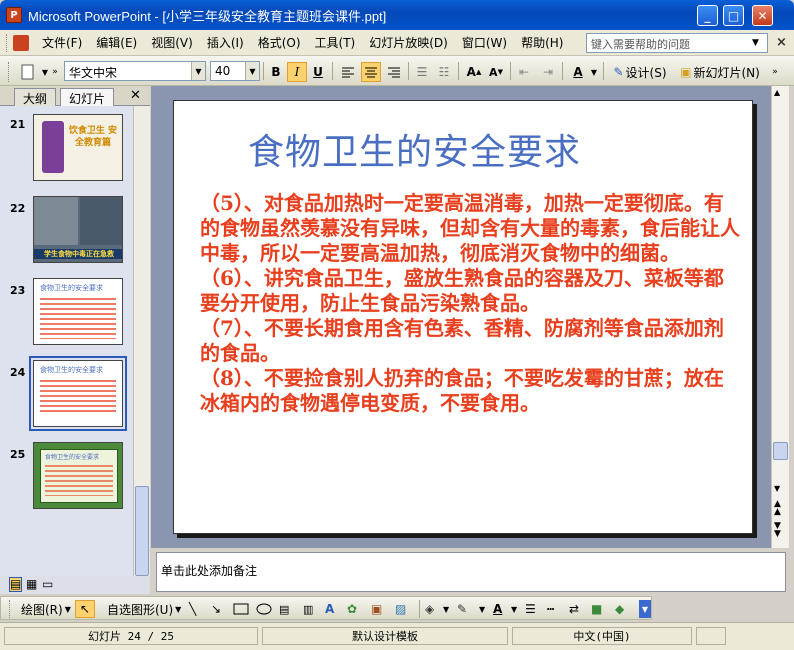 This screenshot has height=650, width=794. What do you see at coordinates (602, 636) in the screenshot?
I see `language-indicator: 中文(中国)` at bounding box center [602, 636].